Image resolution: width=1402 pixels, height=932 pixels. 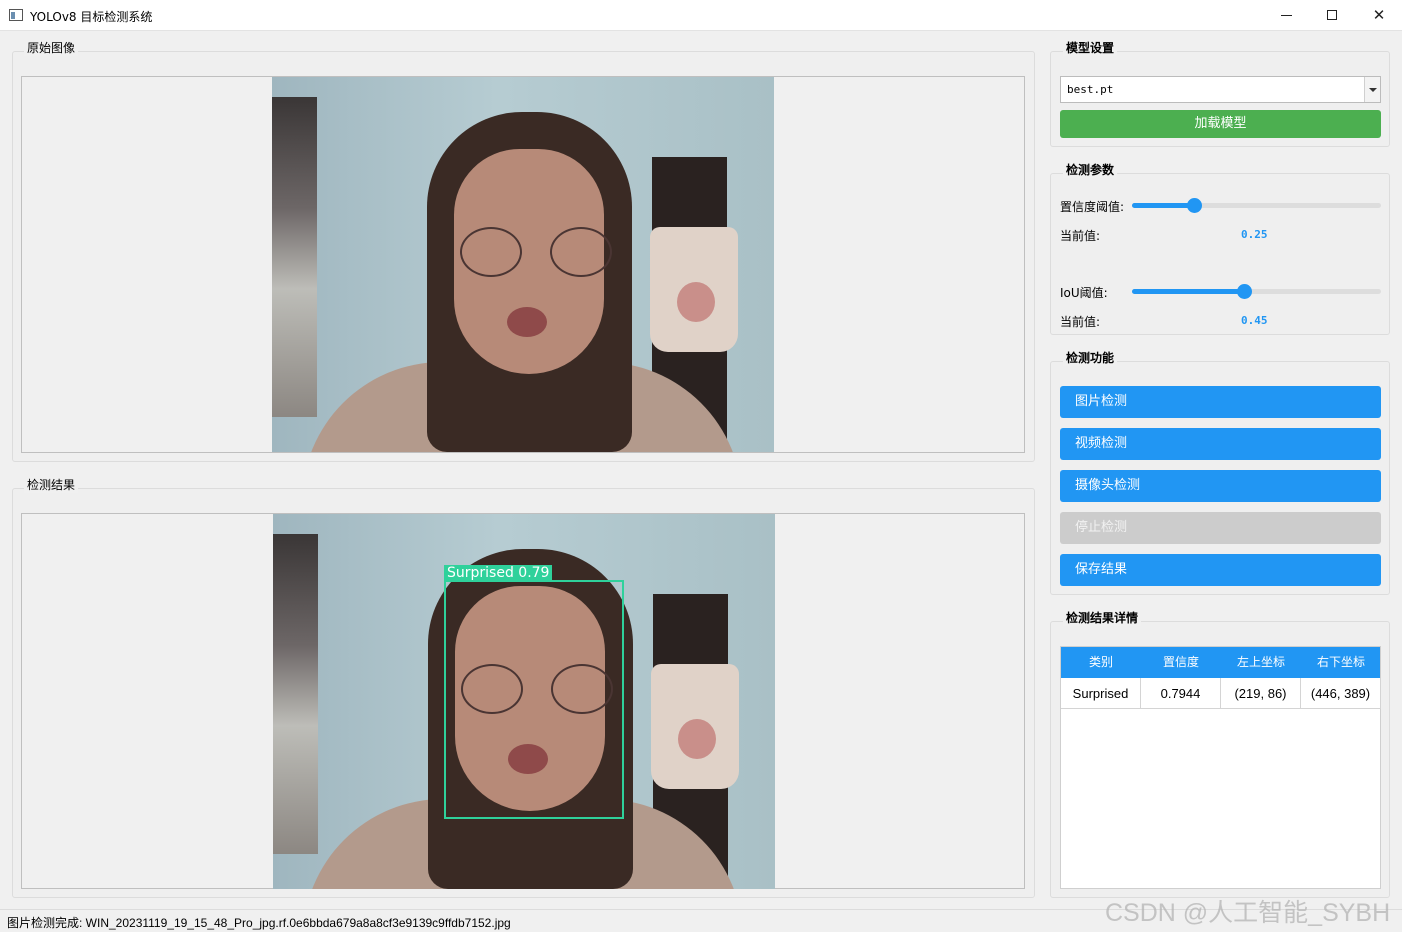 I want to click on table-cell: (219, 86), so click(x=1261, y=693).